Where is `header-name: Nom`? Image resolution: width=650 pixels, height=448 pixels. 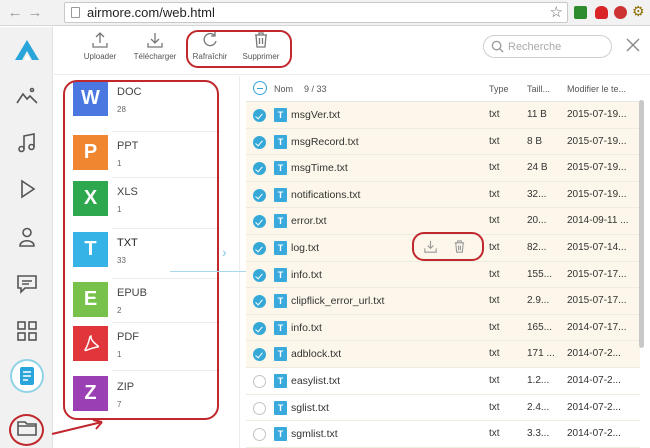 header-name: Nom is located at coordinates (283, 89).